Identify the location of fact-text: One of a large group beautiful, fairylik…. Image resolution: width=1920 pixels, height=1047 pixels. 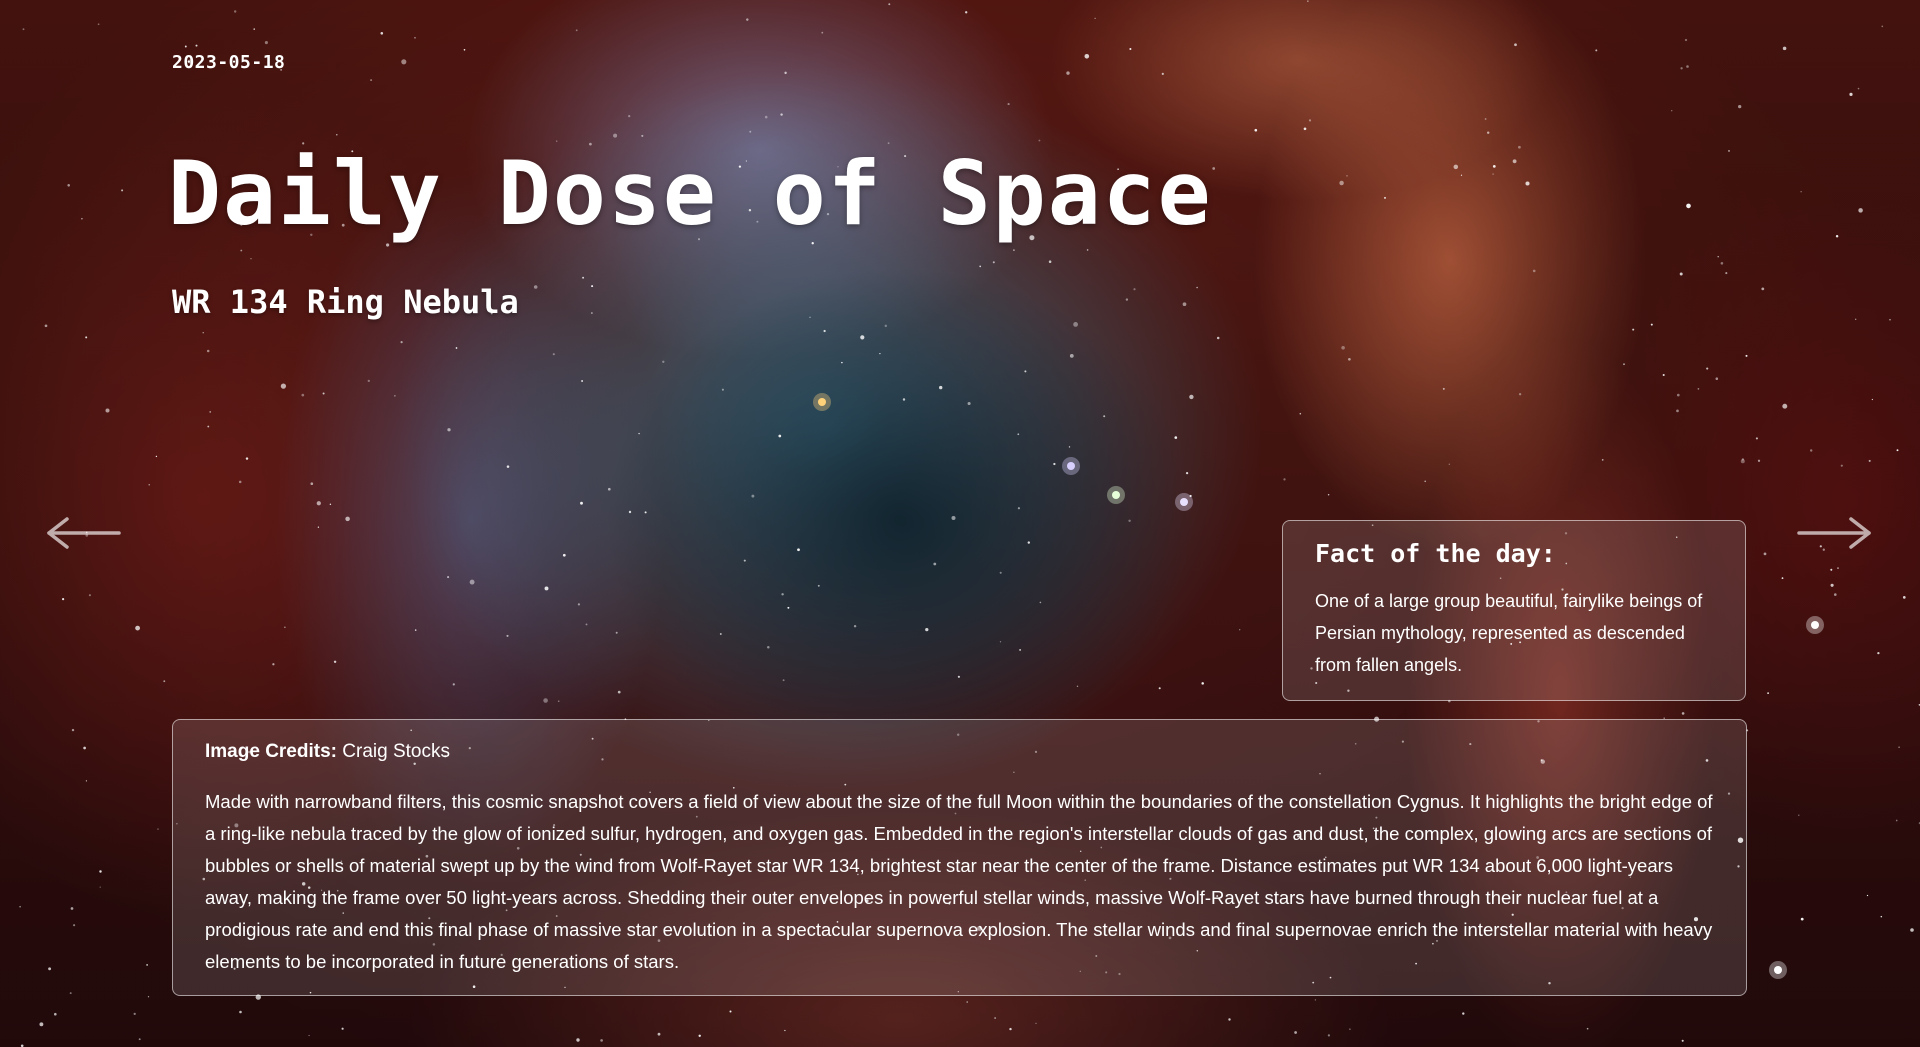
(1509, 633).